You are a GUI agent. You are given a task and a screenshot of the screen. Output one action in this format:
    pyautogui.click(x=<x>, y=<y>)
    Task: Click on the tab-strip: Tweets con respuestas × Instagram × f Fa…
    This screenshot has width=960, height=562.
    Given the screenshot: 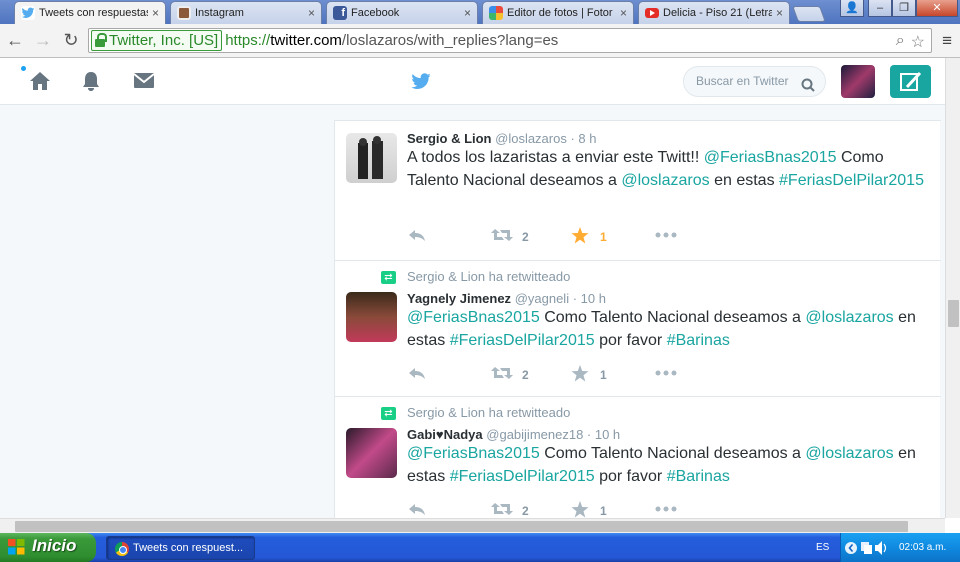 What is the action you would take?
    pyautogui.click(x=480, y=12)
    